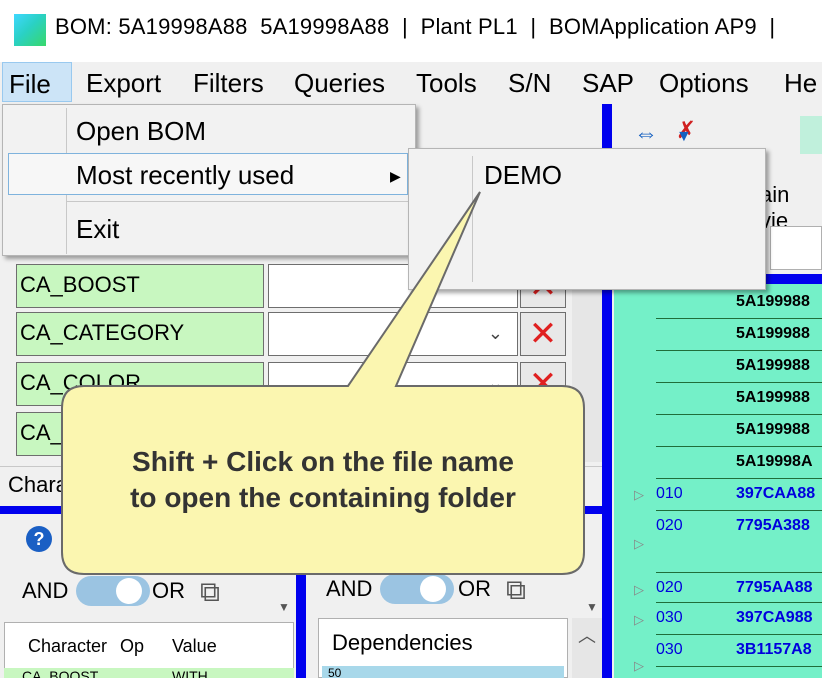 The image size is (822, 678). What do you see at coordinates (323, 461) in the screenshot?
I see `callout-line: Shift + Click on the file name` at bounding box center [323, 461].